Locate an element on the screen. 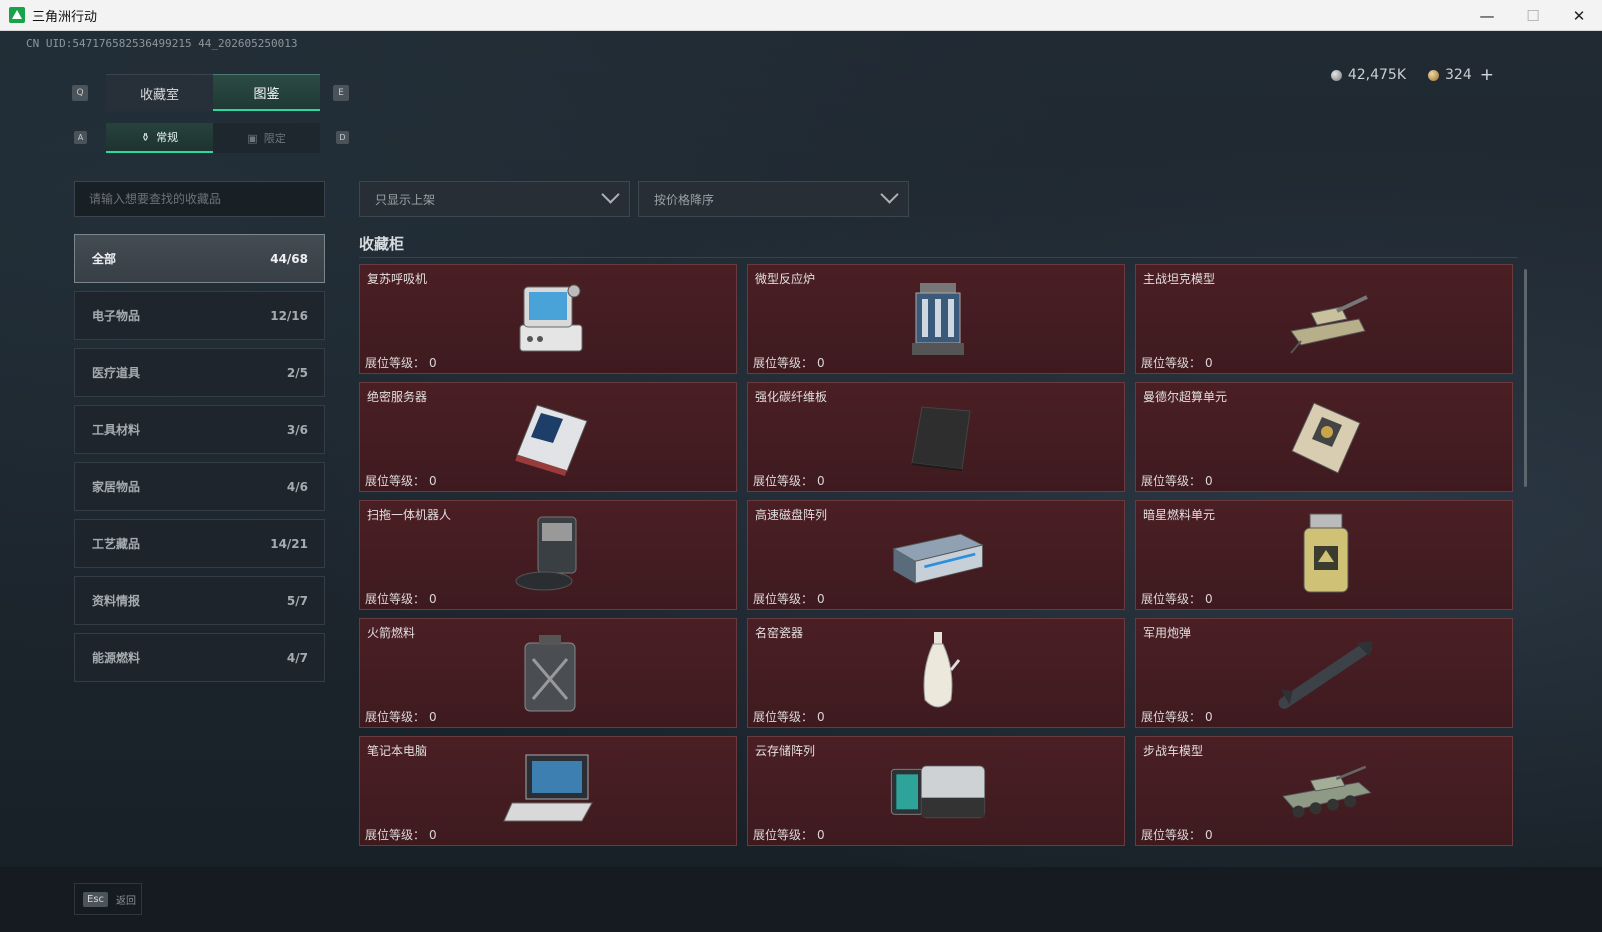 The width and height of the screenshot is (1602, 932). category-count: 14/21 is located at coordinates (289, 543).